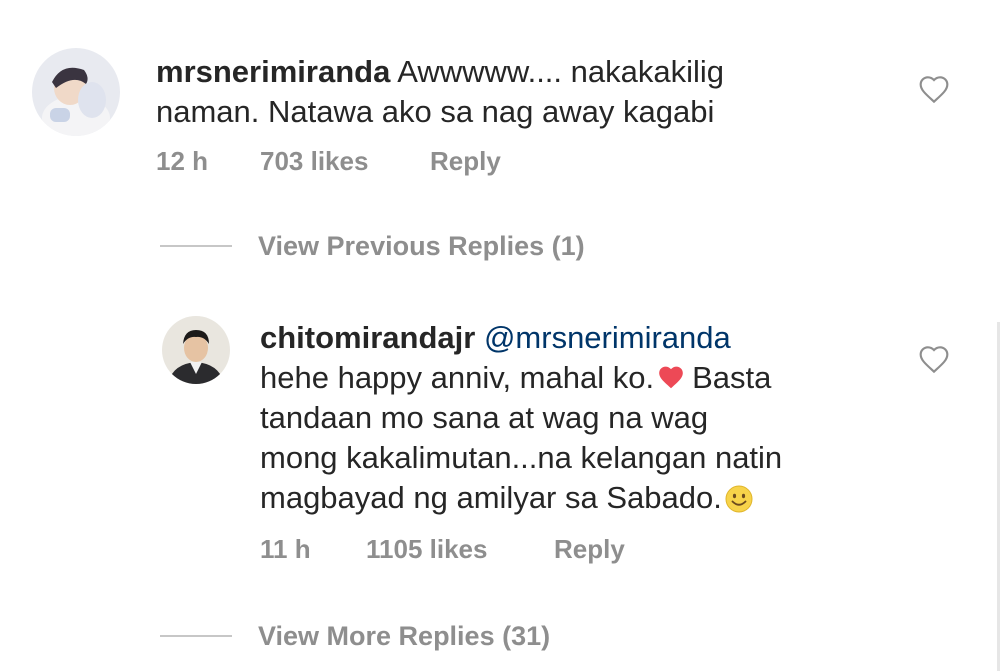  I want to click on avatar-mrsnerimiranda, so click(76, 92).